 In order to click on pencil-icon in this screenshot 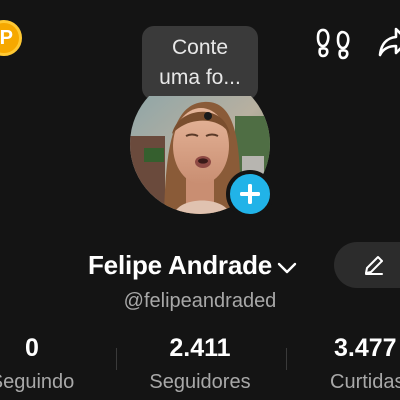, I will do `click(374, 265)`.